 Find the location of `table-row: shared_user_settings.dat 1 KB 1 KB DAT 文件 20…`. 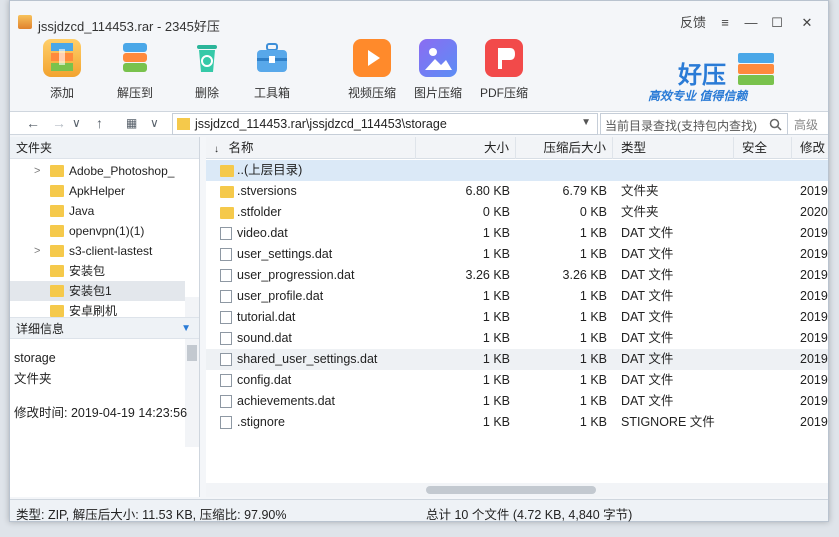

table-row: shared_user_settings.dat 1 KB 1 KB DAT 文件 20… is located at coordinates (517, 359).